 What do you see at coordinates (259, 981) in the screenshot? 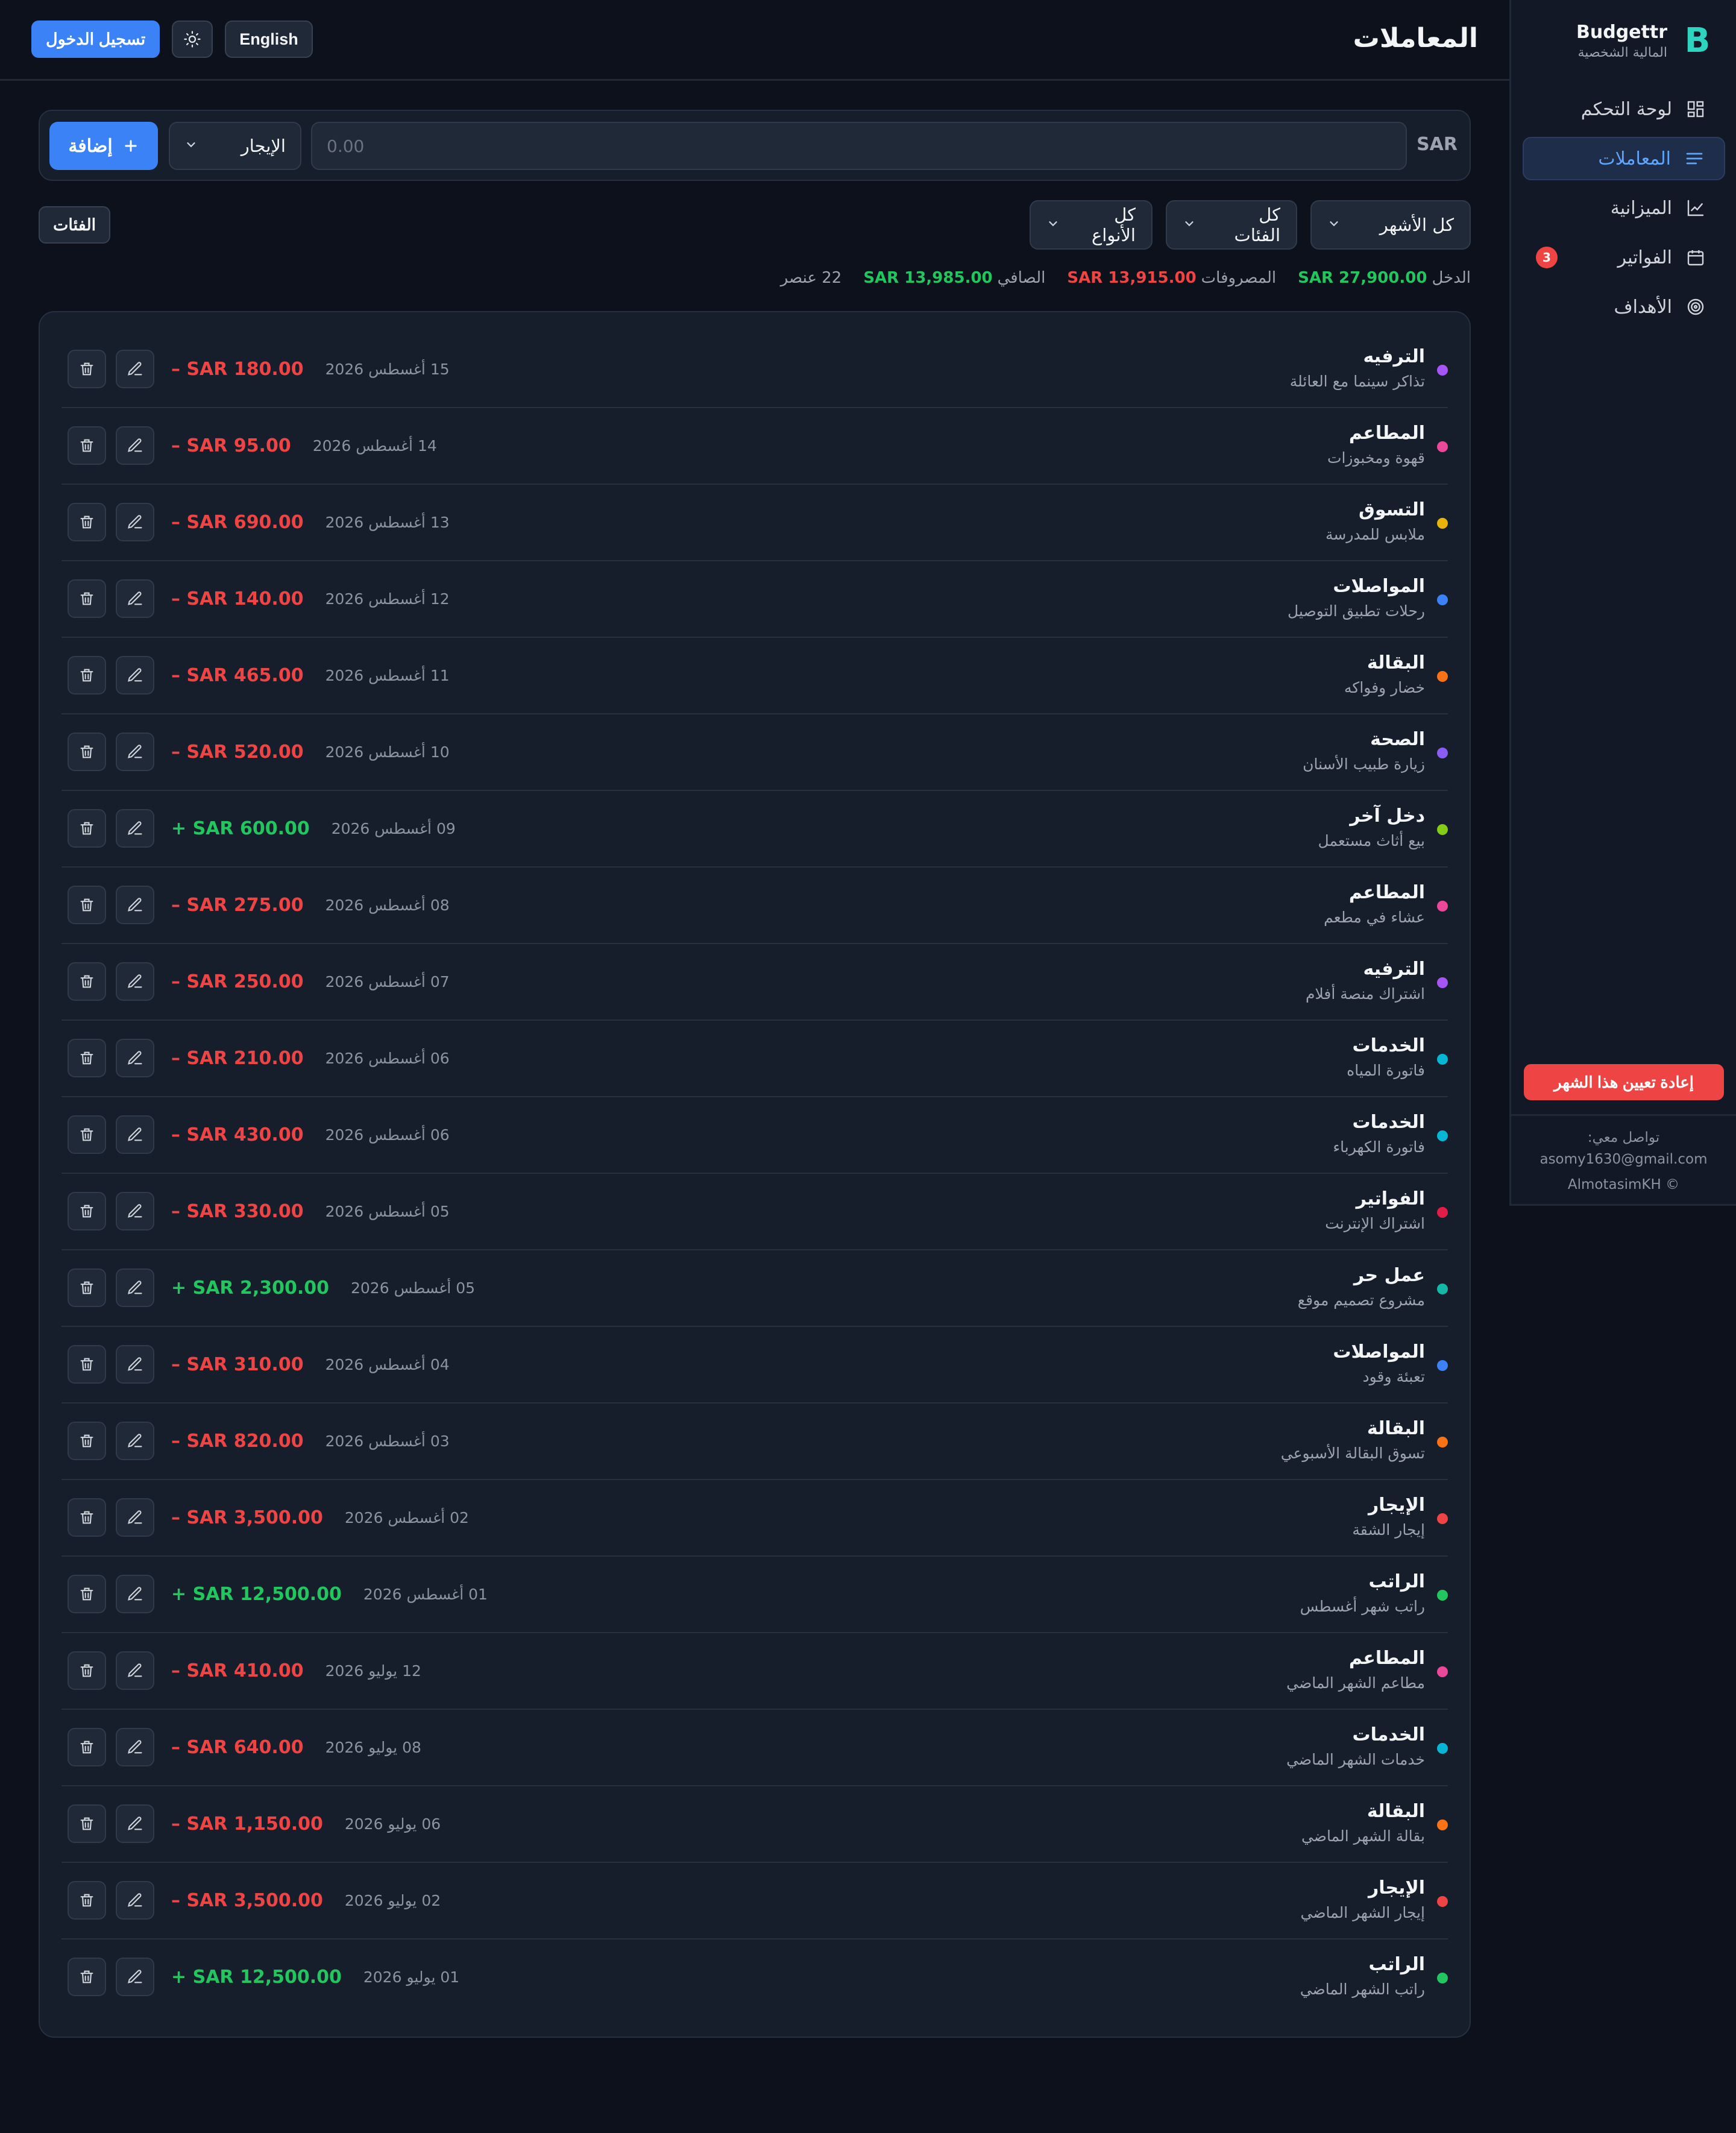
I see `transaction-meta: – SAR 250.00 07 أغسطس 2026` at bounding box center [259, 981].